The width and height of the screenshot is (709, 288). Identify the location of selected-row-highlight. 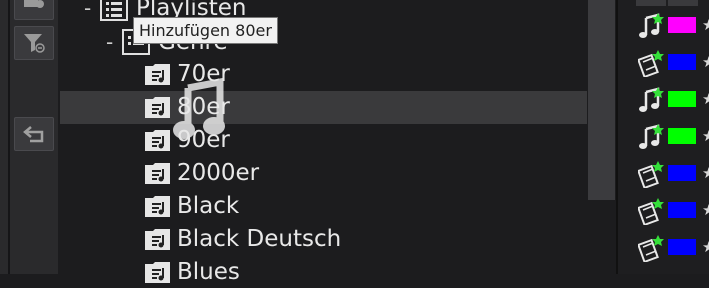
(323, 107).